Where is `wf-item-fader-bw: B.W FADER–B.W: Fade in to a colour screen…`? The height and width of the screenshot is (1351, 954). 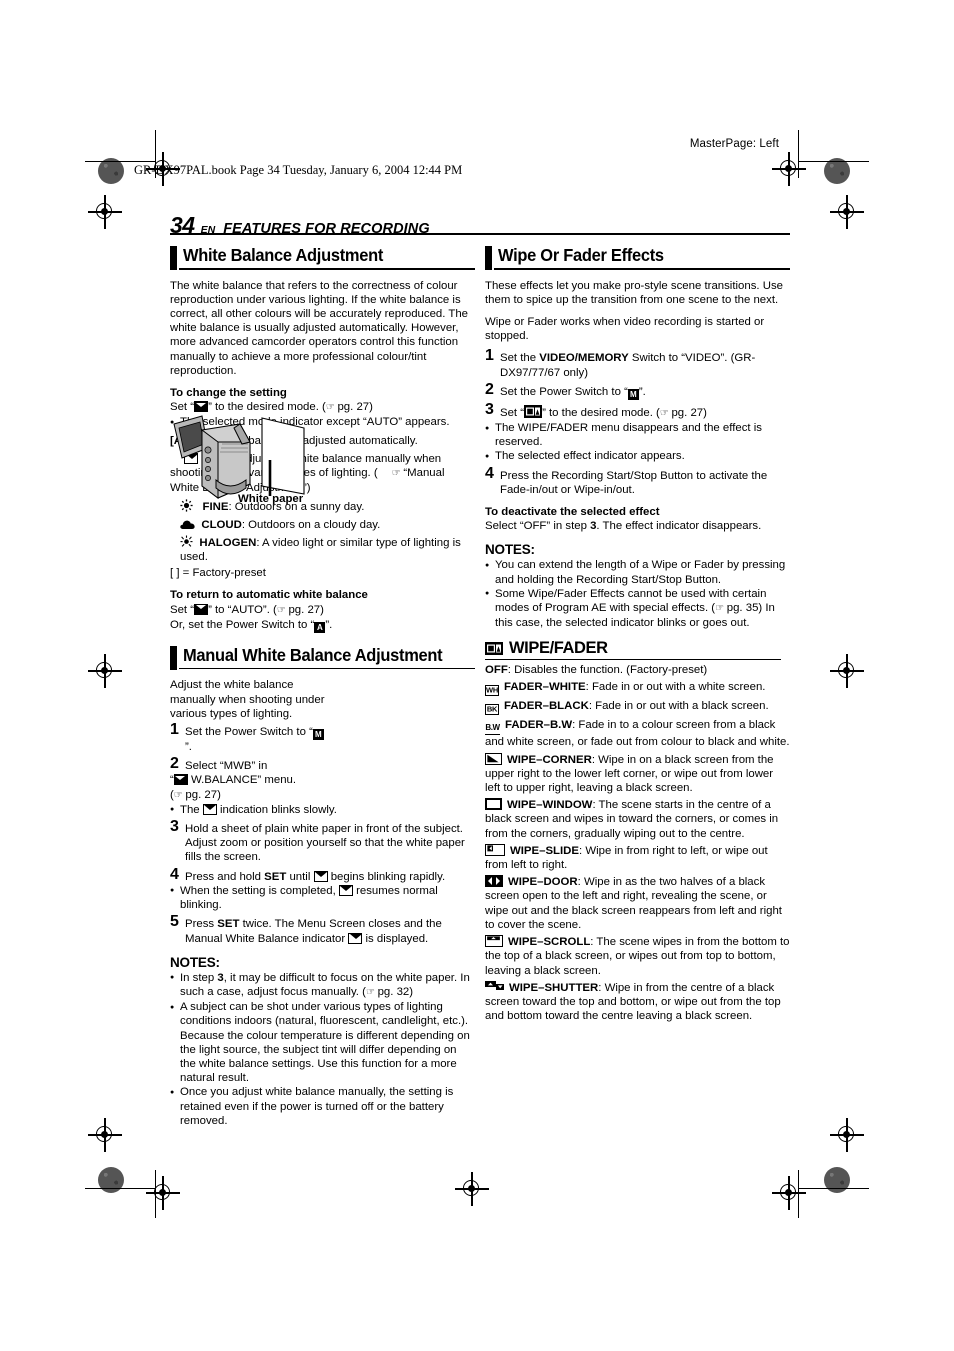
wf-item-fader-bw: B.W FADER–B.W: Fade in to a colour screen… is located at coordinates (637, 733).